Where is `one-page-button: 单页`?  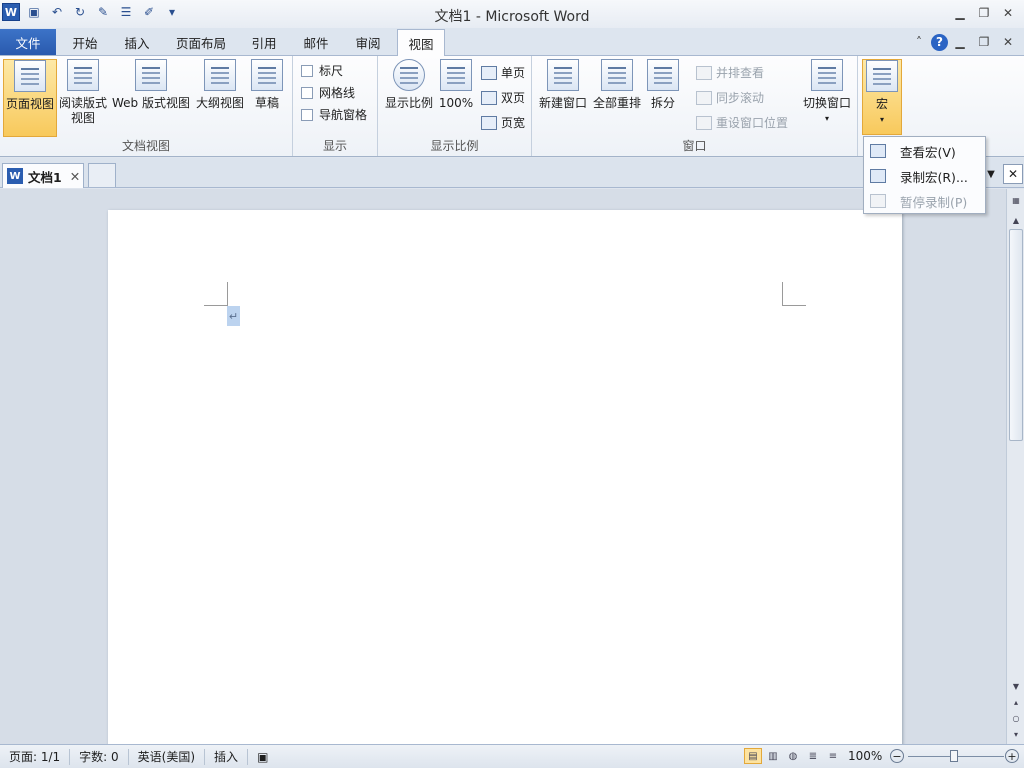
one-page-button: 单页 is located at coordinates (503, 72).